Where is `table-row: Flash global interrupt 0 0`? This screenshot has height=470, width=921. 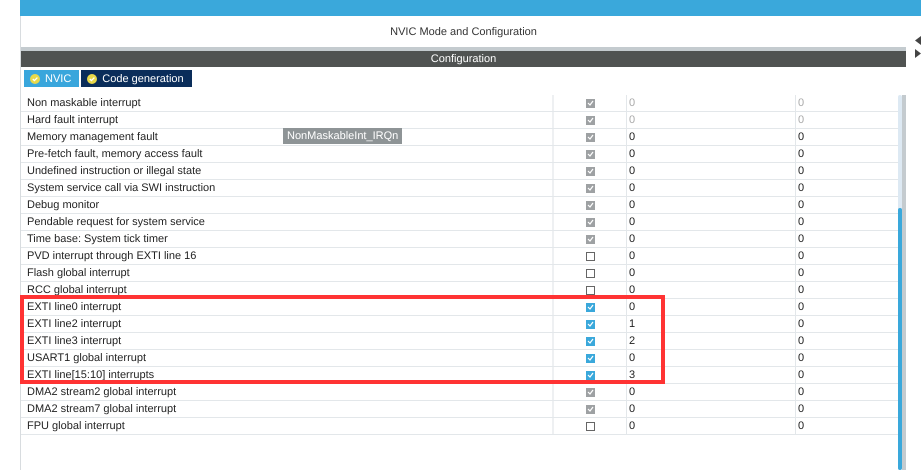 table-row: Flash global interrupt 0 0 is located at coordinates (459, 273).